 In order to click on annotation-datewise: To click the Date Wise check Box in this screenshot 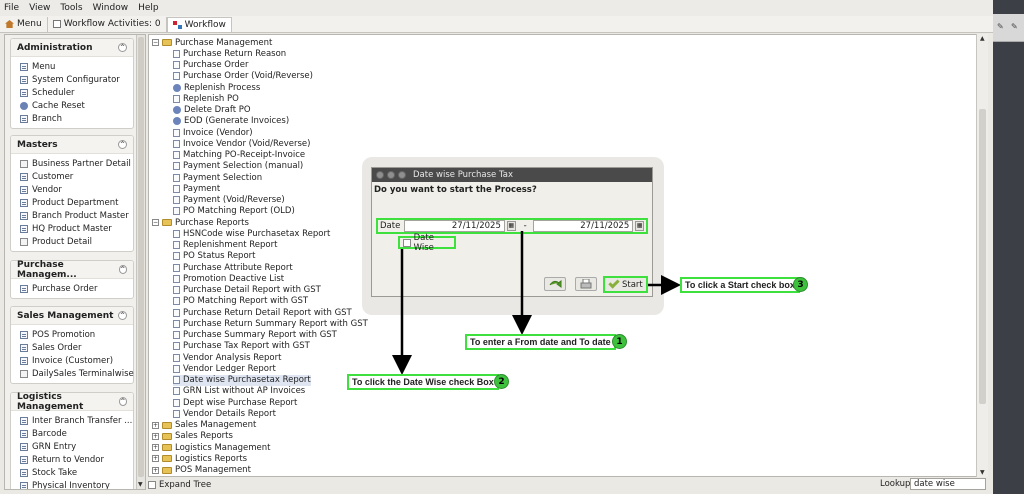, I will do `click(423, 382)`.